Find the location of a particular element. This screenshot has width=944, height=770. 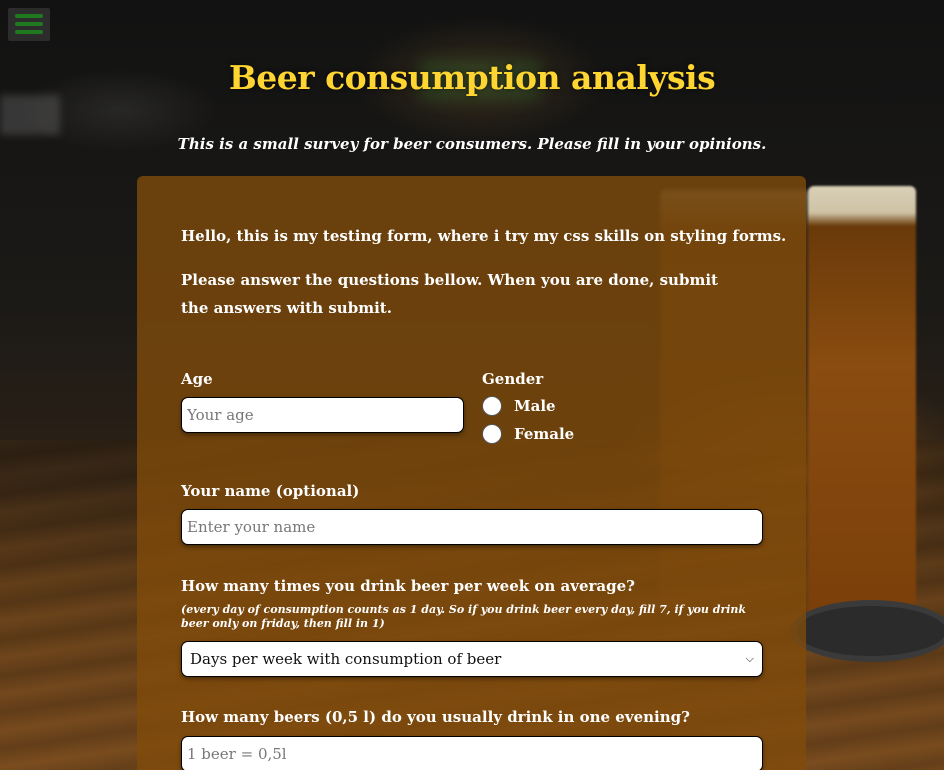

beers-per-evening-input is located at coordinates (472, 753).